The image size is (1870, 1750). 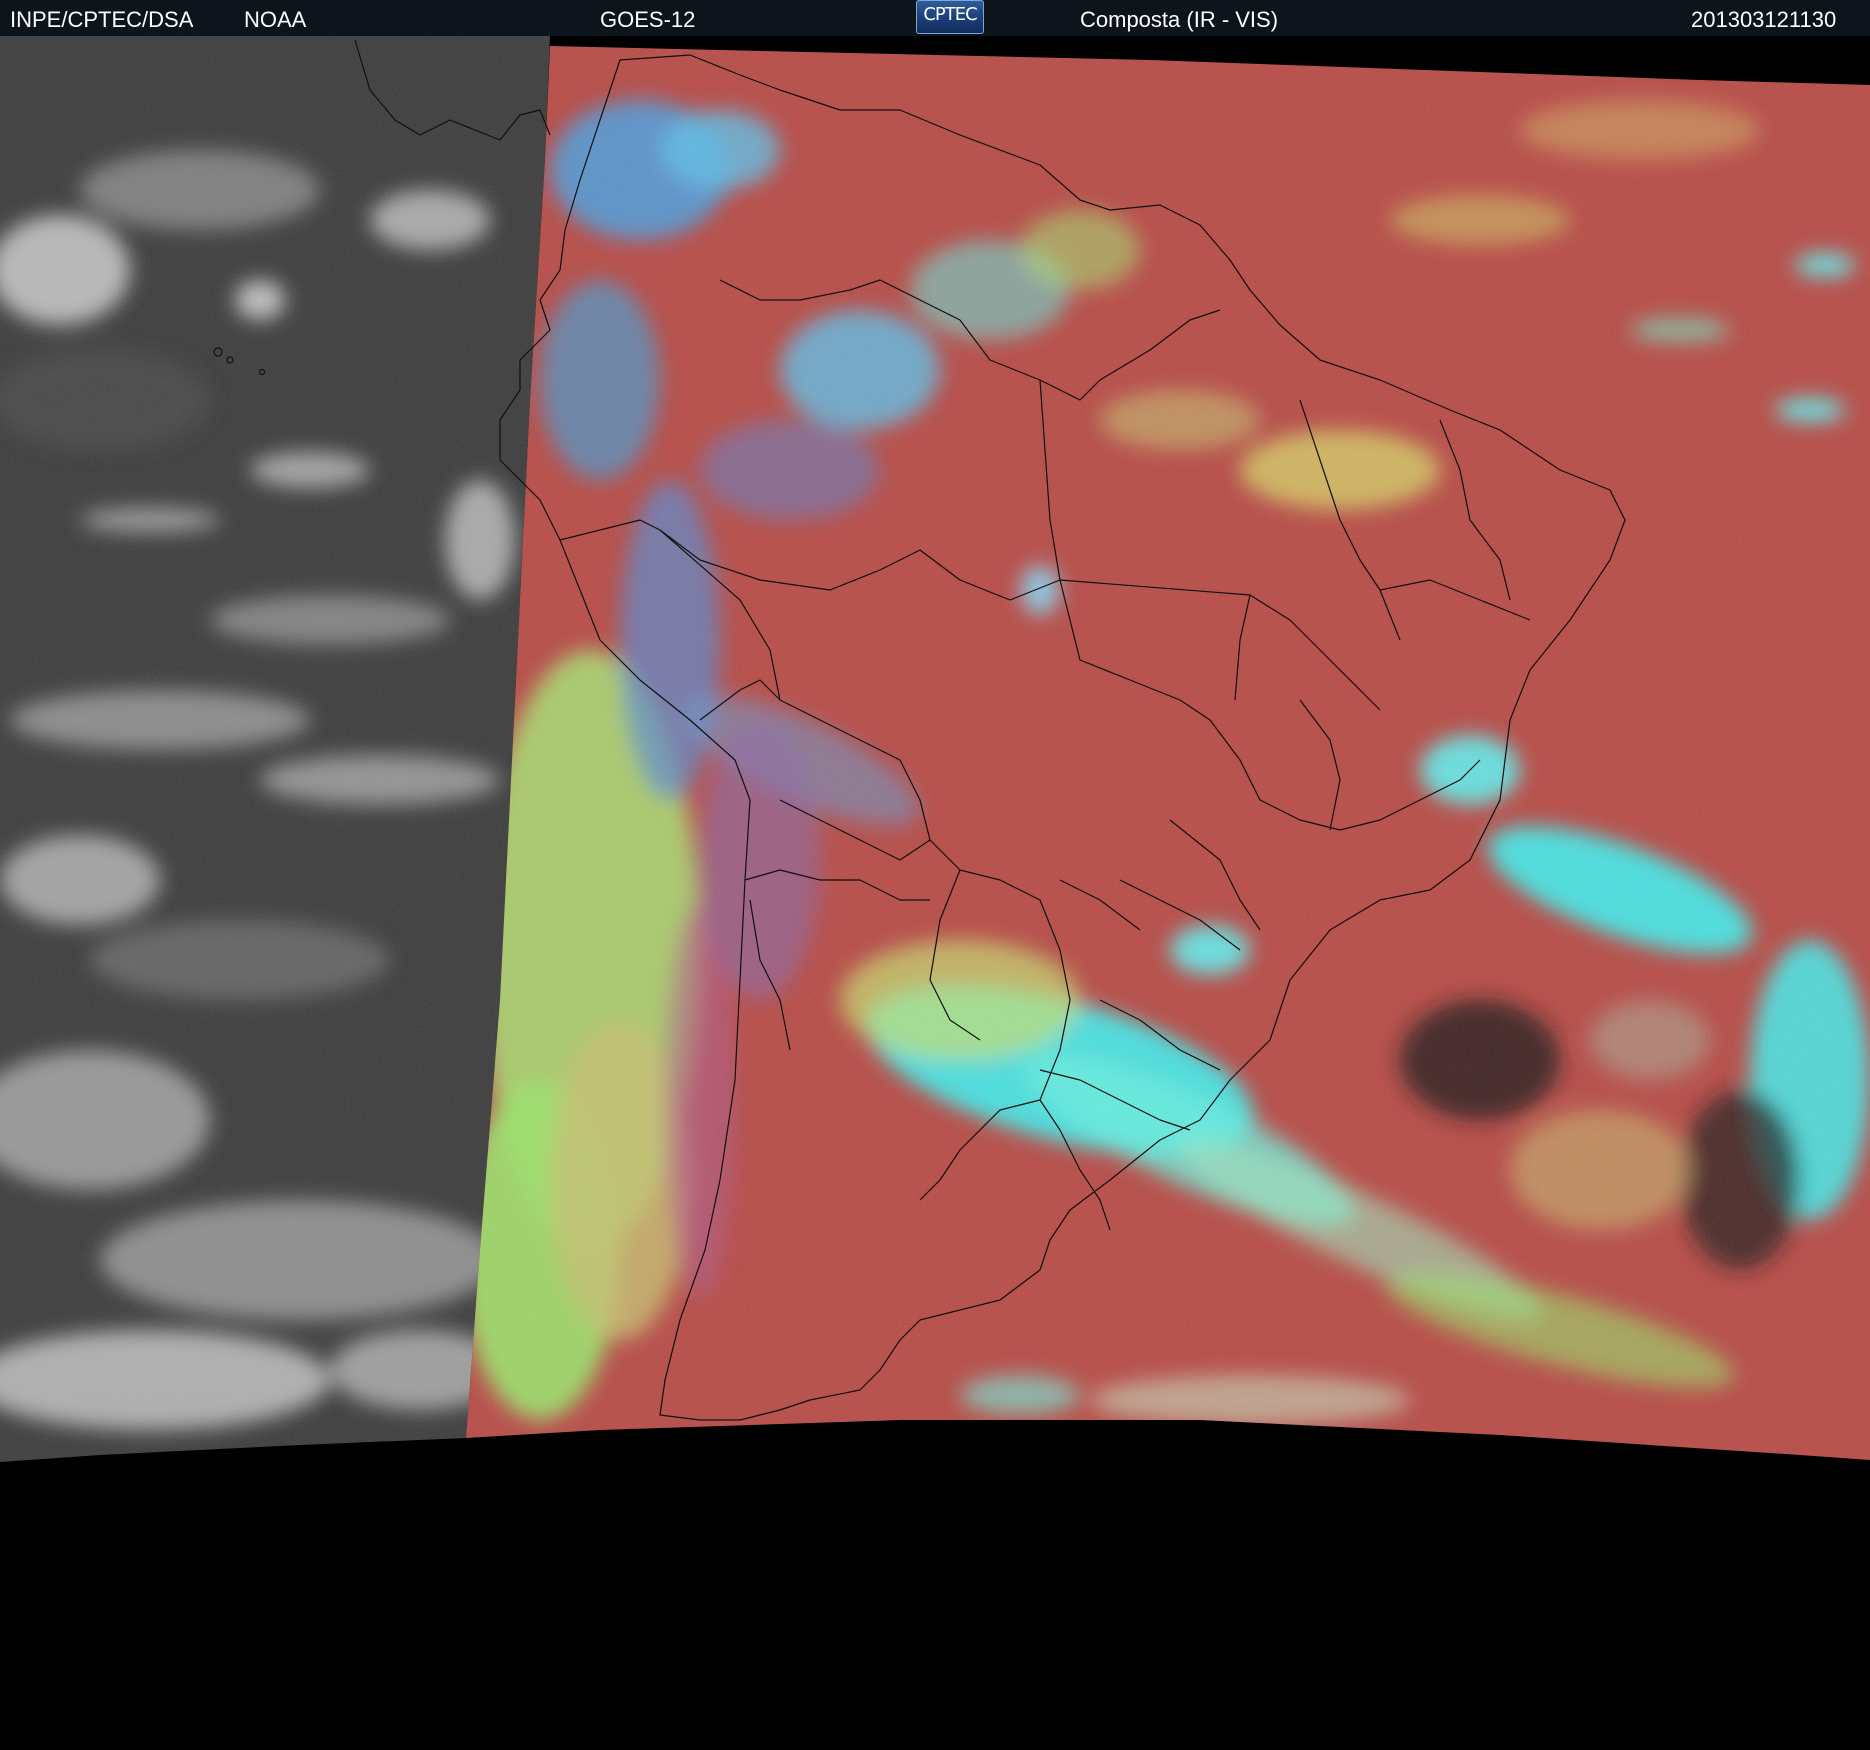 What do you see at coordinates (950, 14) in the screenshot?
I see `logo-text: CPTEC` at bounding box center [950, 14].